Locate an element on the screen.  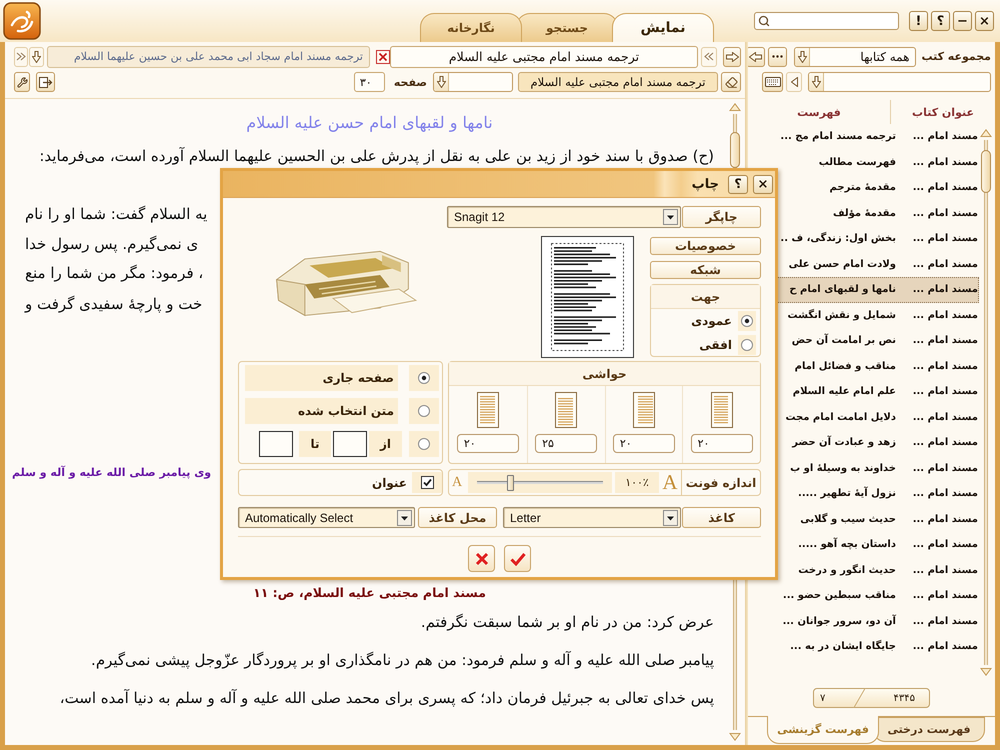
section-title-cell: نص بر امامت آن حض is located at coordinates (844, 340).